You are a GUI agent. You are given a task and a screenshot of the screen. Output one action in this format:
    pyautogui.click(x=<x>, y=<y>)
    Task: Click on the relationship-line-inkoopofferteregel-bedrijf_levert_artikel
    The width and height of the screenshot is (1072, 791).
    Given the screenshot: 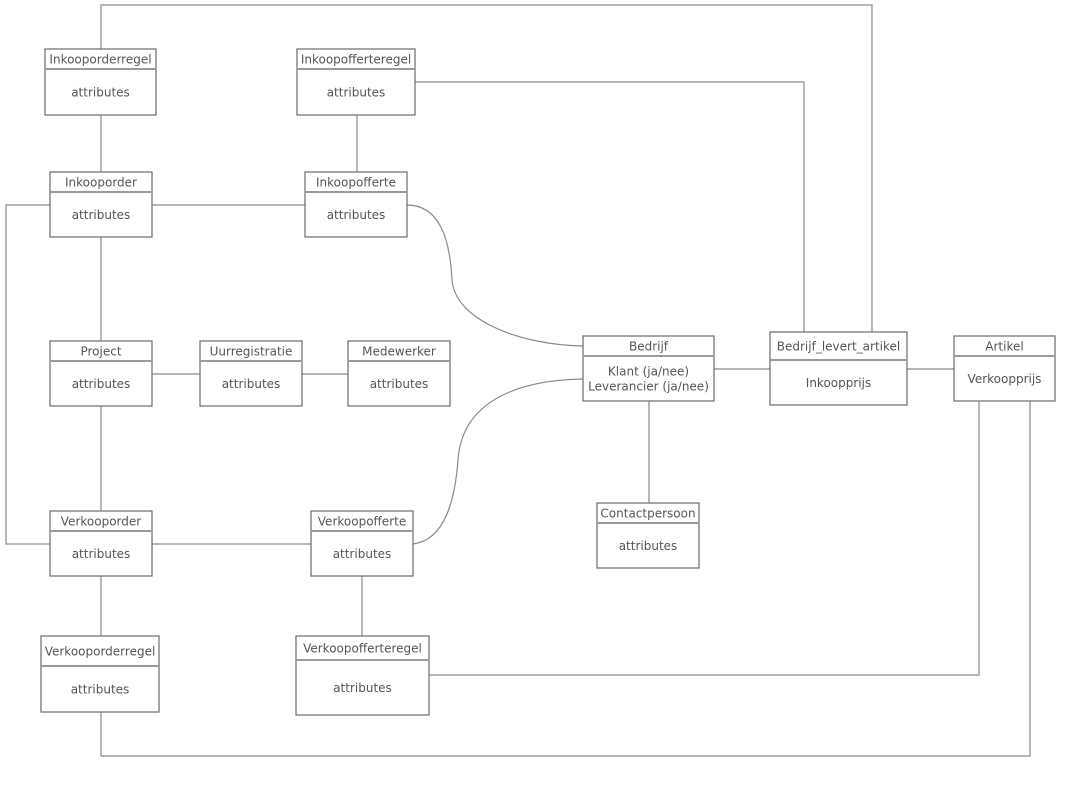 What is the action you would take?
    pyautogui.click(x=610, y=206)
    